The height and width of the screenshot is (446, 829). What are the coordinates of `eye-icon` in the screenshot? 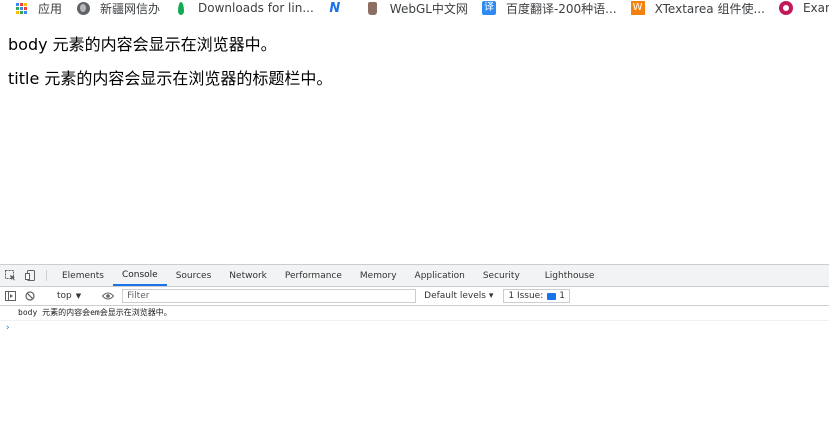 It's located at (108, 296).